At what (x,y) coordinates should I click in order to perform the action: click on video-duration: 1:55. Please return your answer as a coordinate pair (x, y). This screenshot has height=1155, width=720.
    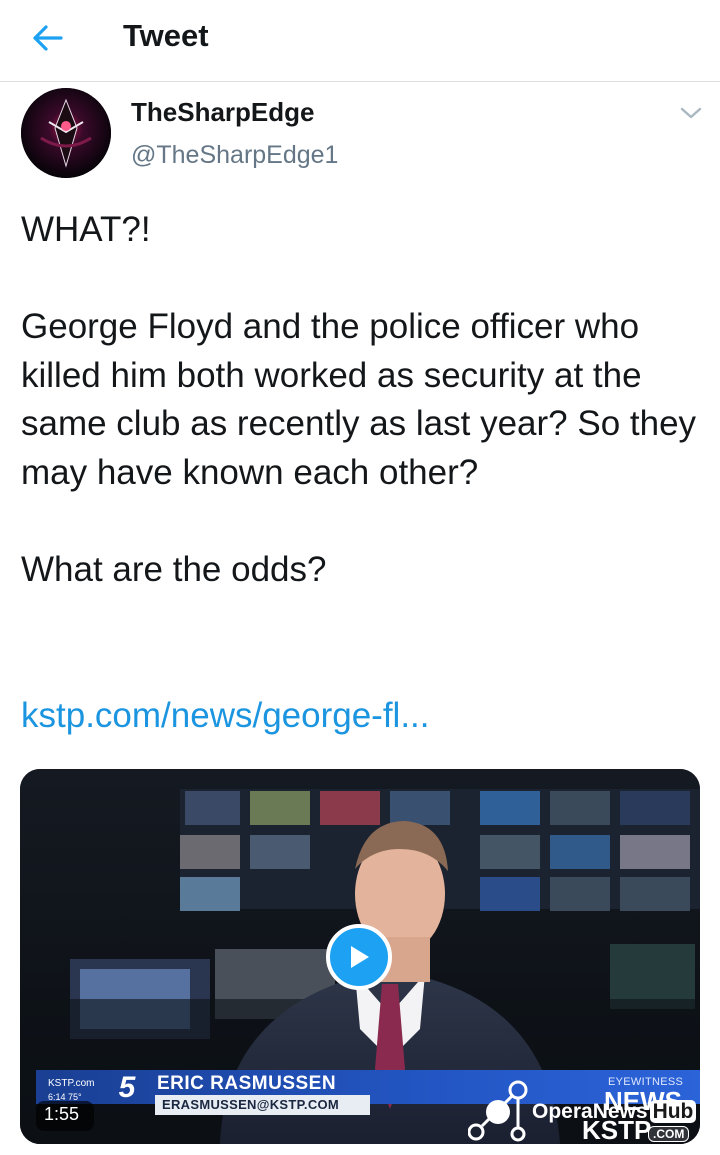
    Looking at the image, I should click on (62, 1114).